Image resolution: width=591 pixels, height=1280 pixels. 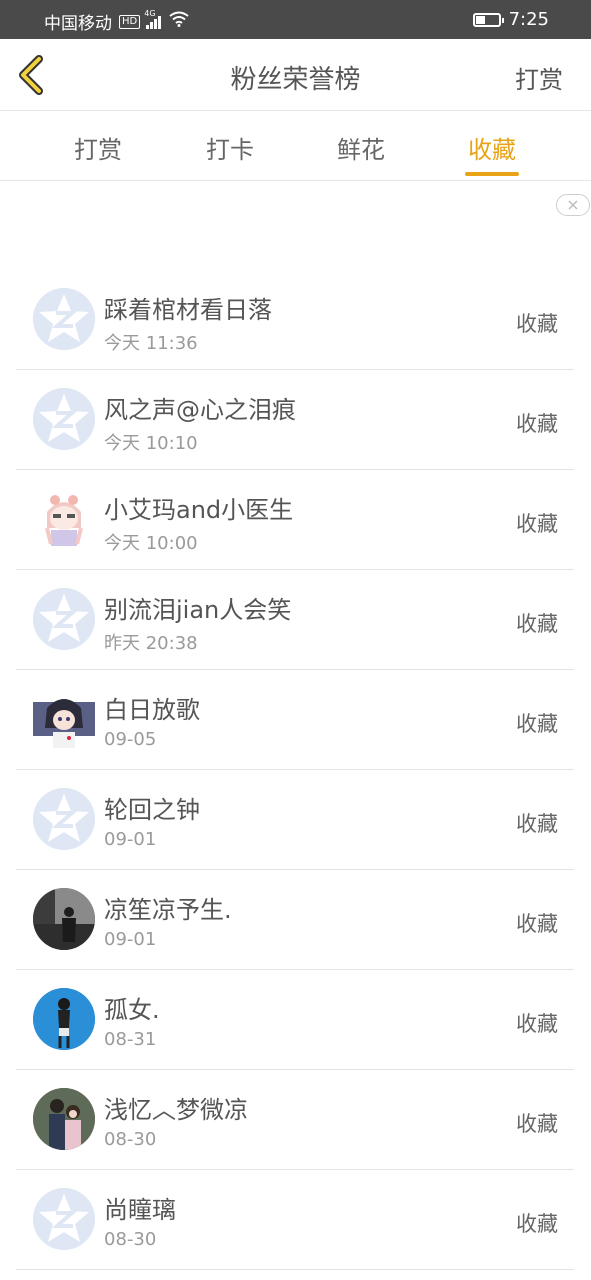 What do you see at coordinates (295, 1120) in the screenshot?
I see `list-item: 浅忆︿梦微凉 08-30 收藏` at bounding box center [295, 1120].